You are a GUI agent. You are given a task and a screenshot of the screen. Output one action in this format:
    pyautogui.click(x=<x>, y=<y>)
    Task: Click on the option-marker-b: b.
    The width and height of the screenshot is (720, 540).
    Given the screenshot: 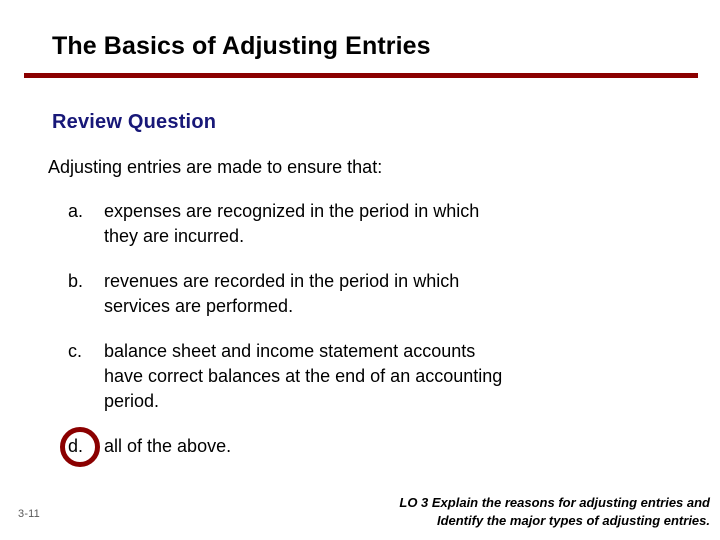 What is the action you would take?
    pyautogui.click(x=76, y=281)
    